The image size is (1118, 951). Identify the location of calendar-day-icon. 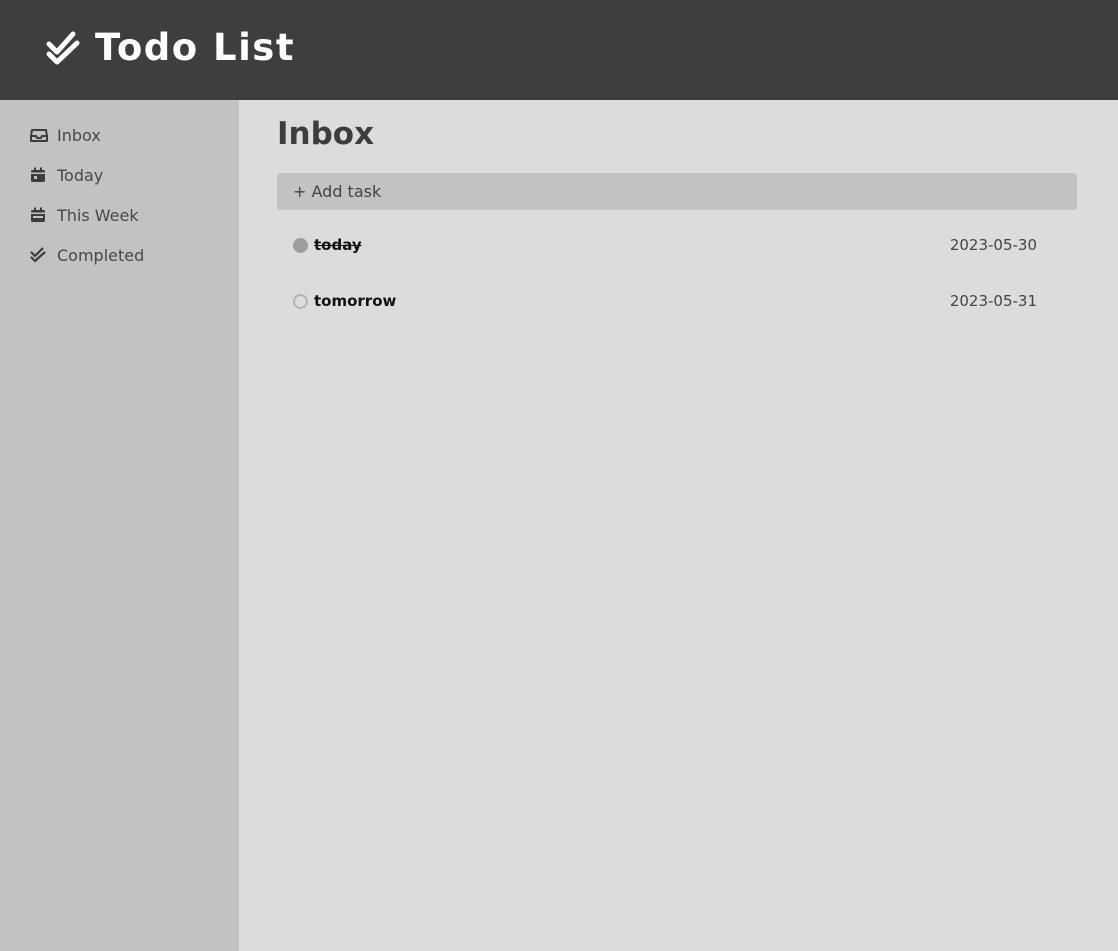
(38, 175).